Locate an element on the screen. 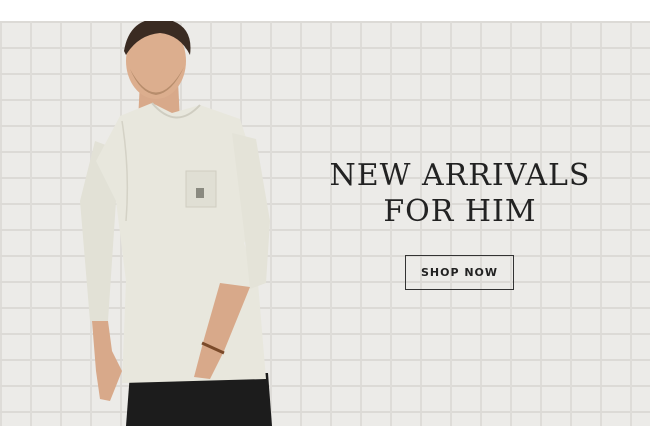 Image resolution: width=650 pixels, height=426 pixels. headline: NEW ARRIVALS FOR HIM is located at coordinates (460, 194).